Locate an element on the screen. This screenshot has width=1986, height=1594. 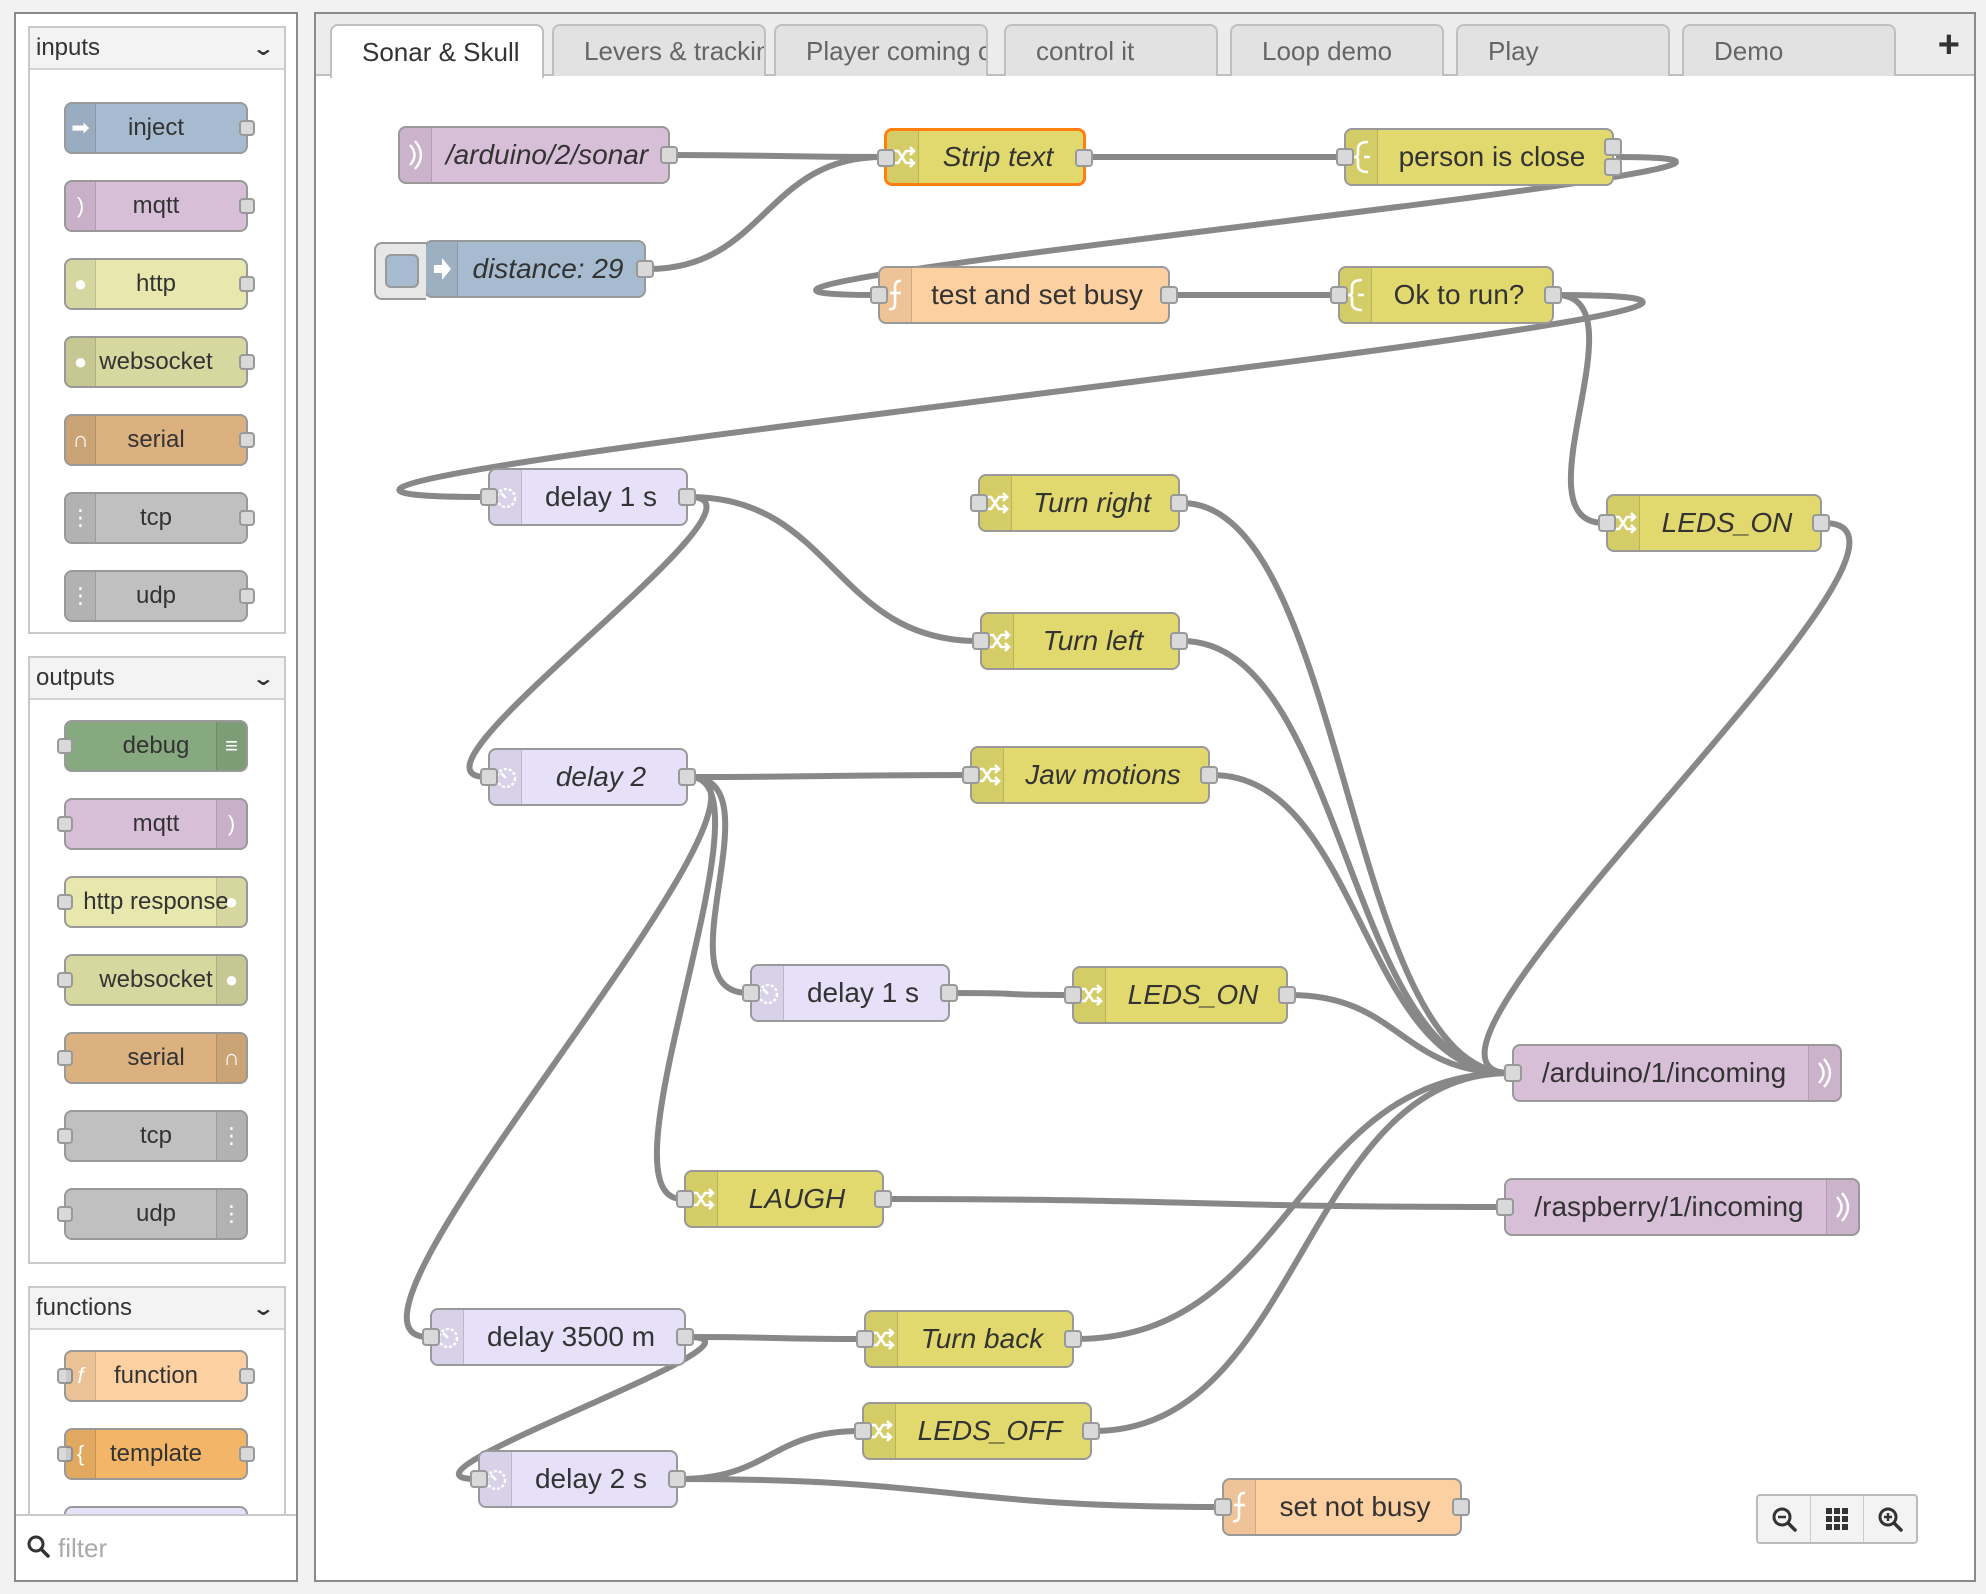
tab-control-it: control it is located at coordinates (1111, 50).